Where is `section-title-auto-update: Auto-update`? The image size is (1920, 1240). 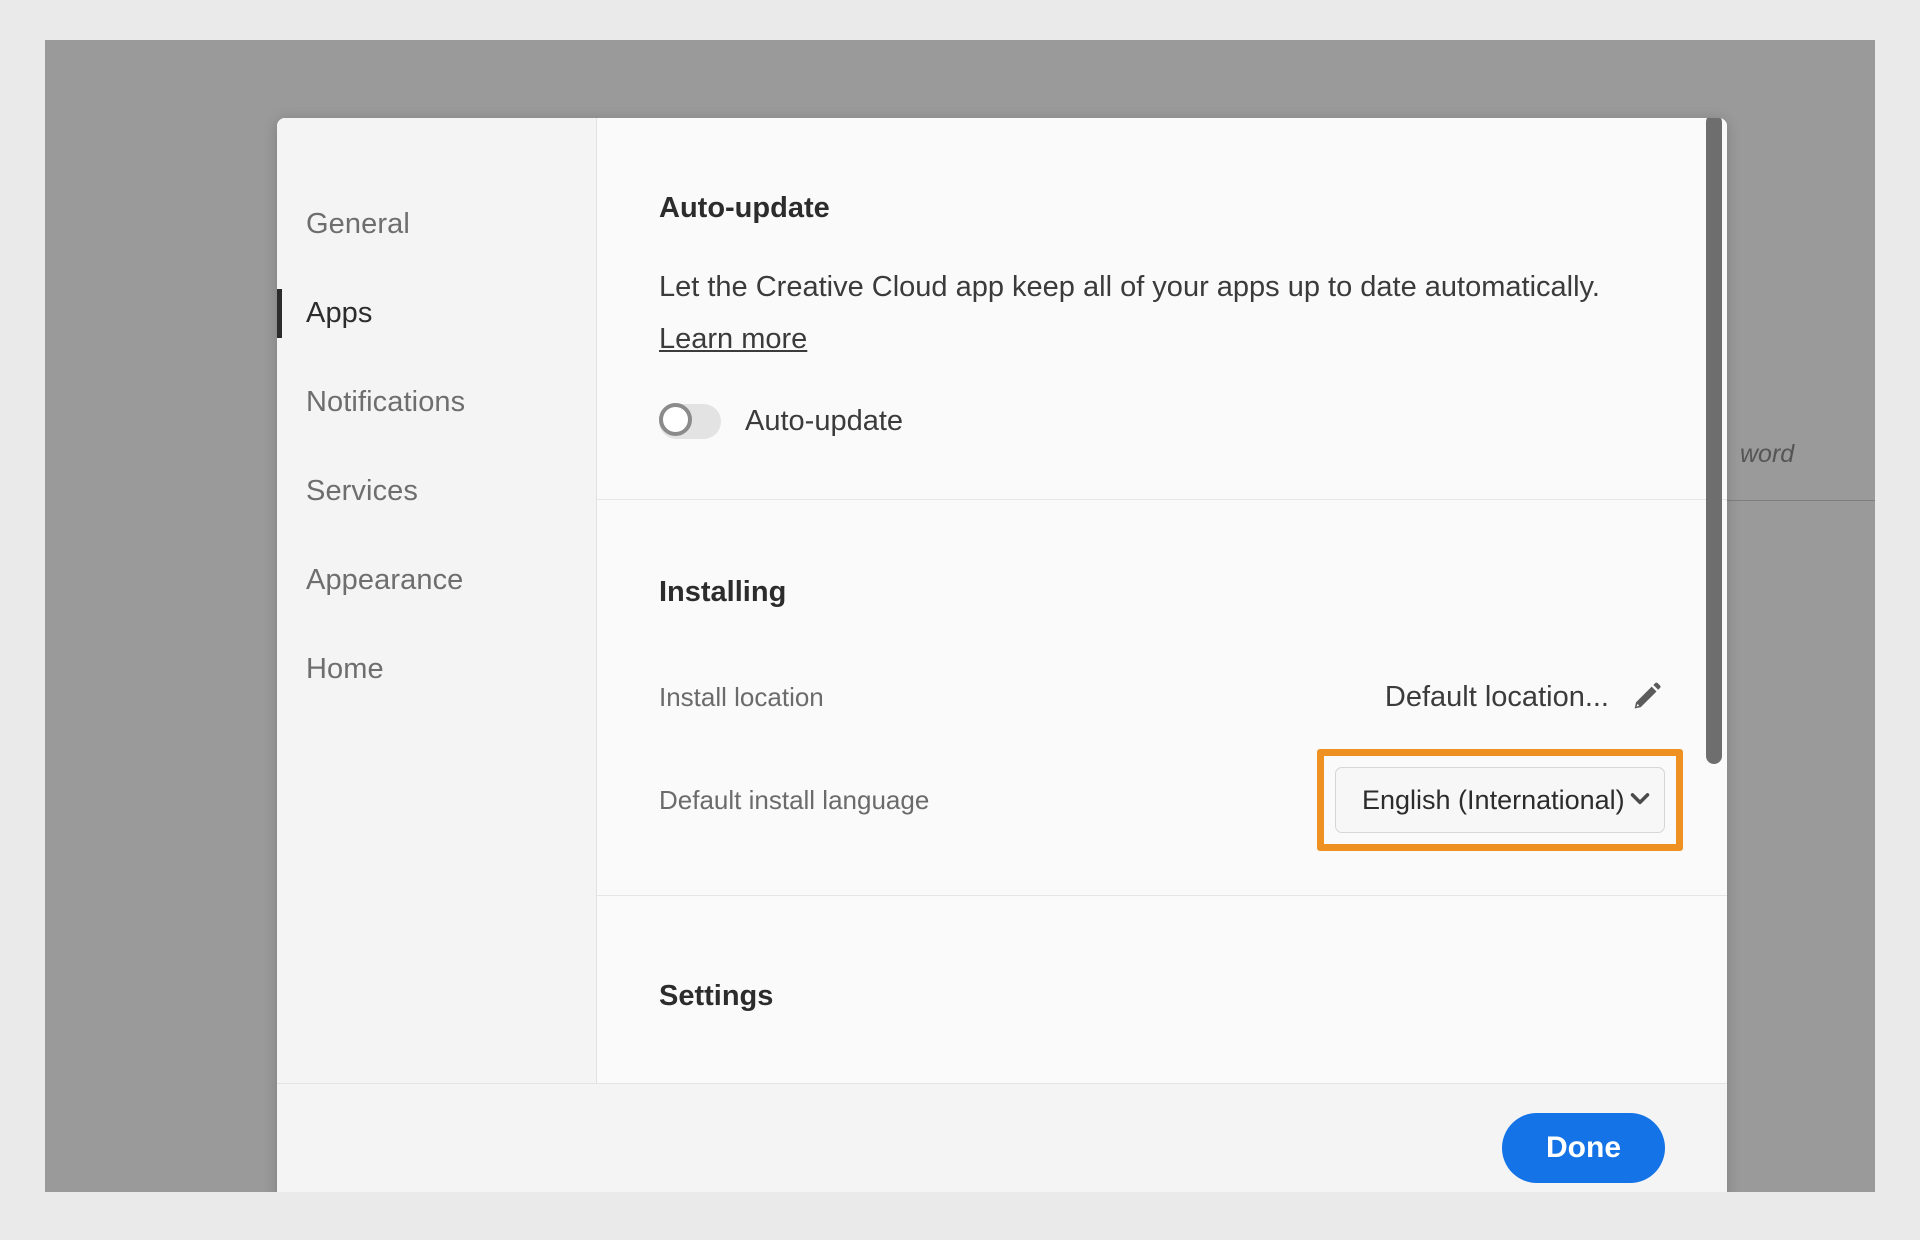 section-title-auto-update: Auto-update is located at coordinates (744, 208).